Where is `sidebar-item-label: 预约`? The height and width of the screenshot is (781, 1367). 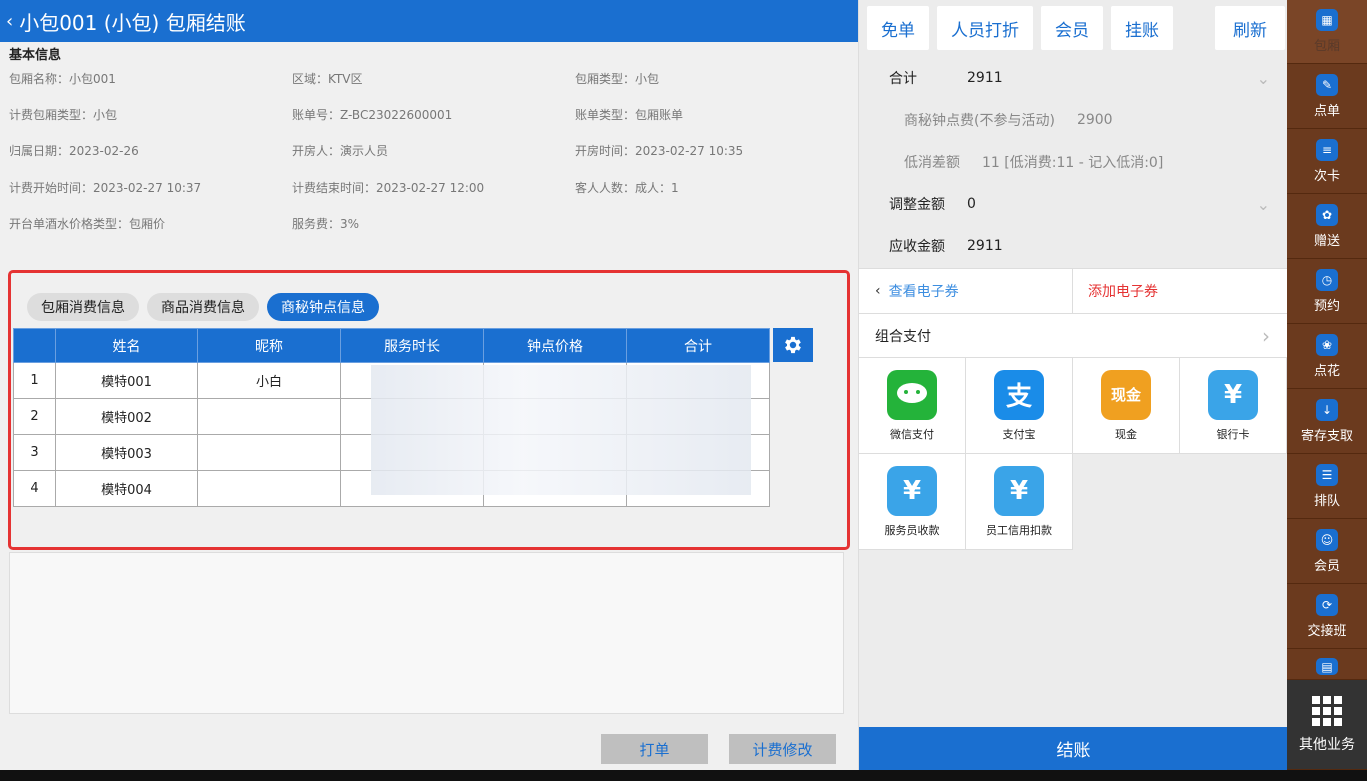
sidebar-item-label: 预约 is located at coordinates (1326, 306).